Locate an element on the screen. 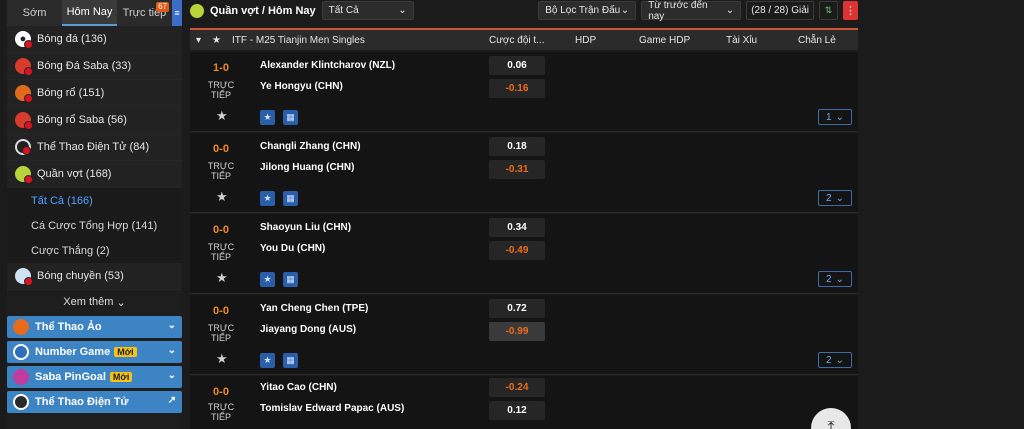 The width and height of the screenshot is (1024, 429). sort-icon: ⇅ is located at coordinates (828, 10).